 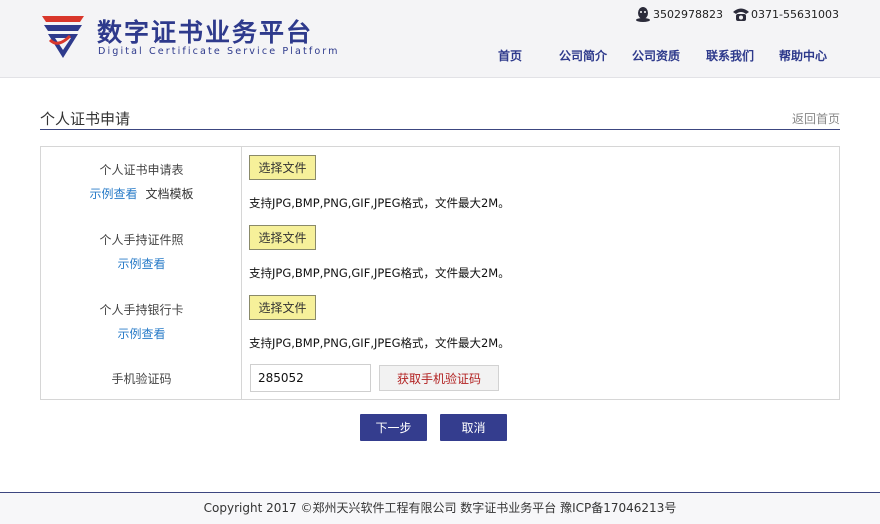 What do you see at coordinates (85, 119) in the screenshot?
I see `page-title: 个人证书申请` at bounding box center [85, 119].